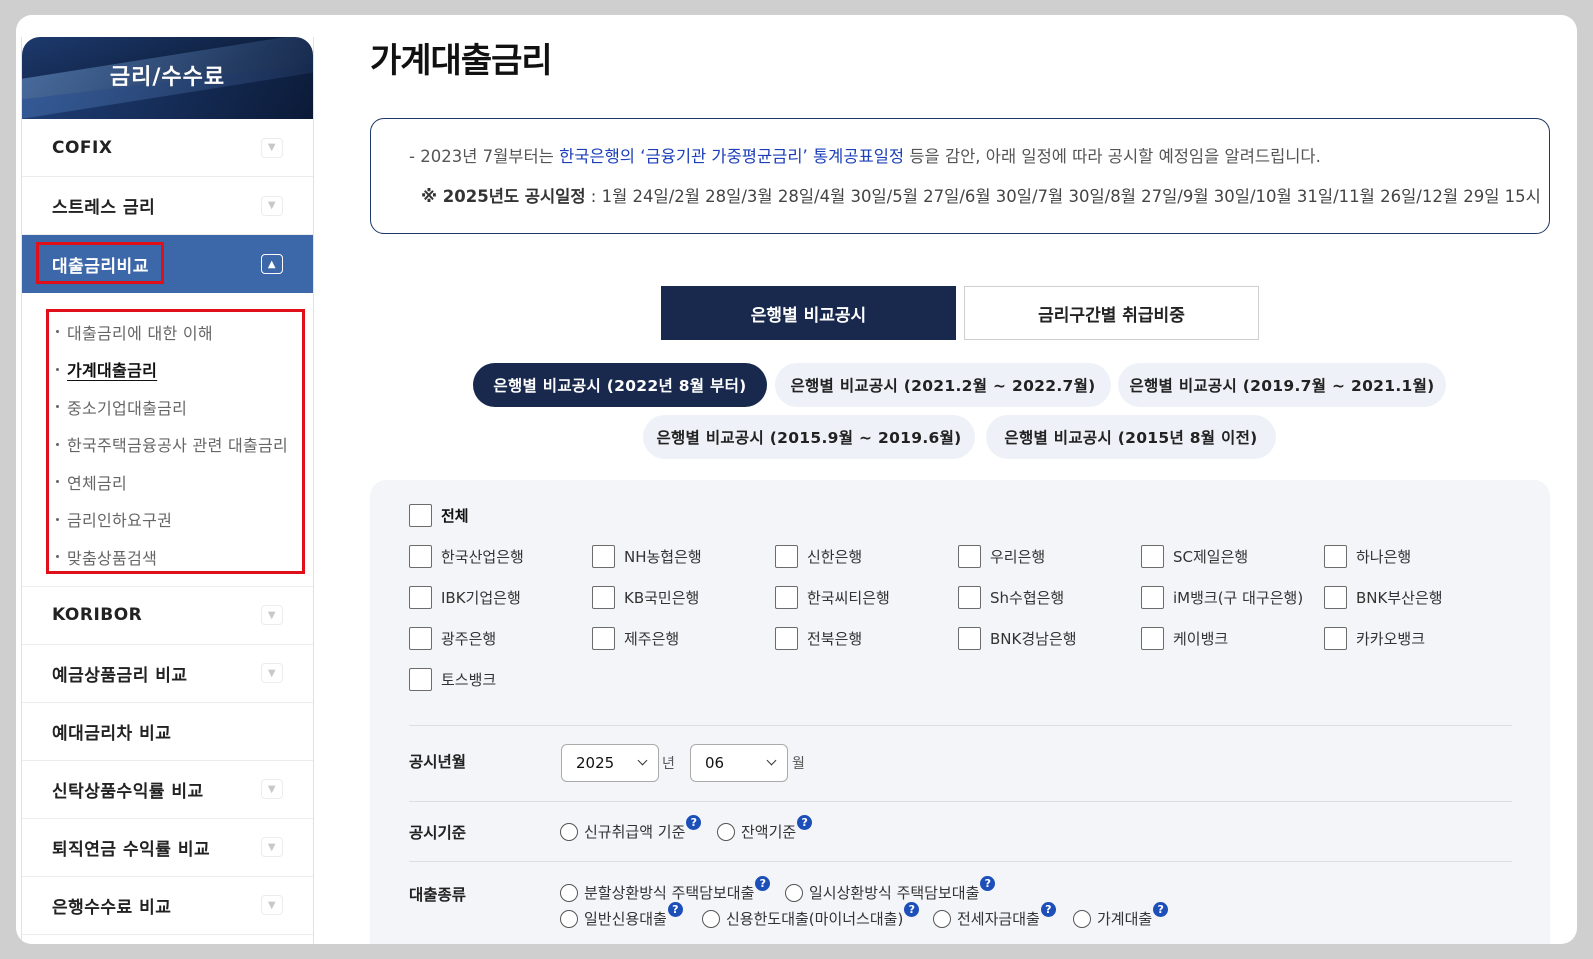 This screenshot has height=959, width=1593. Describe the element at coordinates (1017, 638) in the screenshot. I see `checkbox-bank: BNK경남은행` at that location.